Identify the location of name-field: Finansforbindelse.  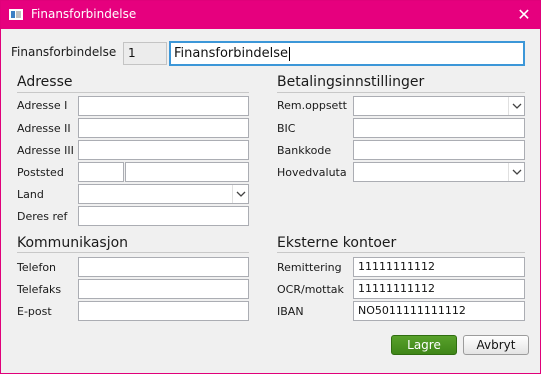
(347, 53).